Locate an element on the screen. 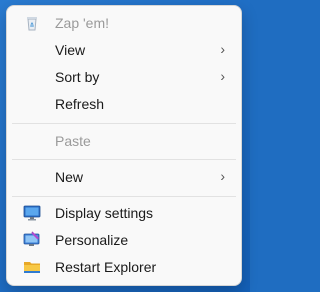 The width and height of the screenshot is (320, 292). menu-item-label: Personalize is located at coordinates (92, 240).